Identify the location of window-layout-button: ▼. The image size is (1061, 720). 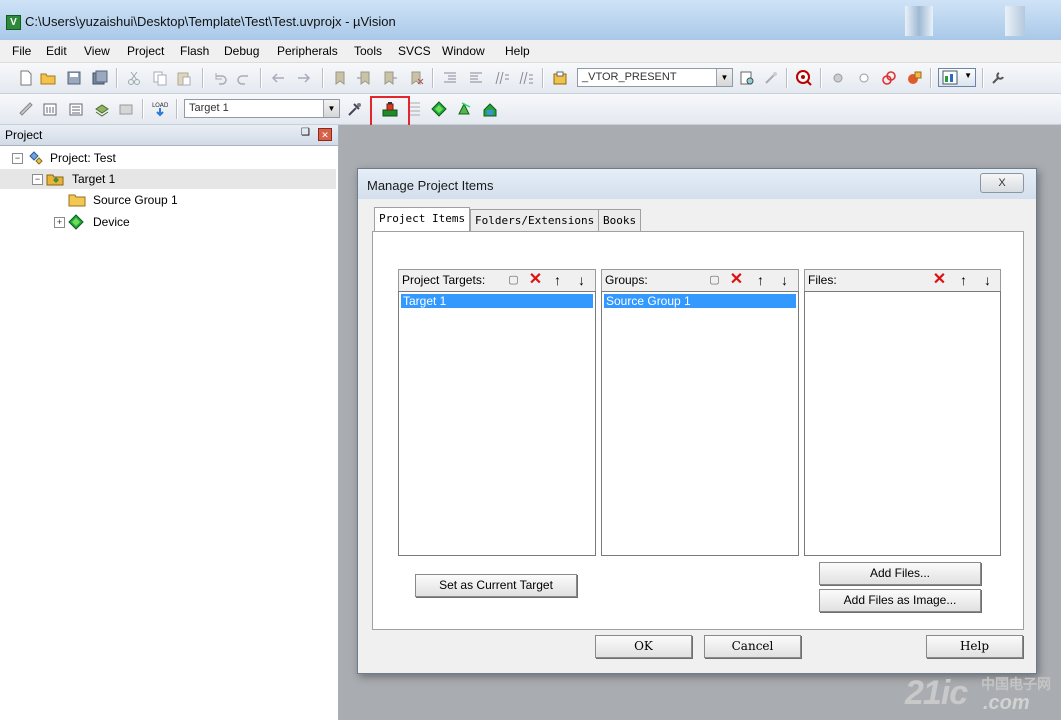
(957, 77).